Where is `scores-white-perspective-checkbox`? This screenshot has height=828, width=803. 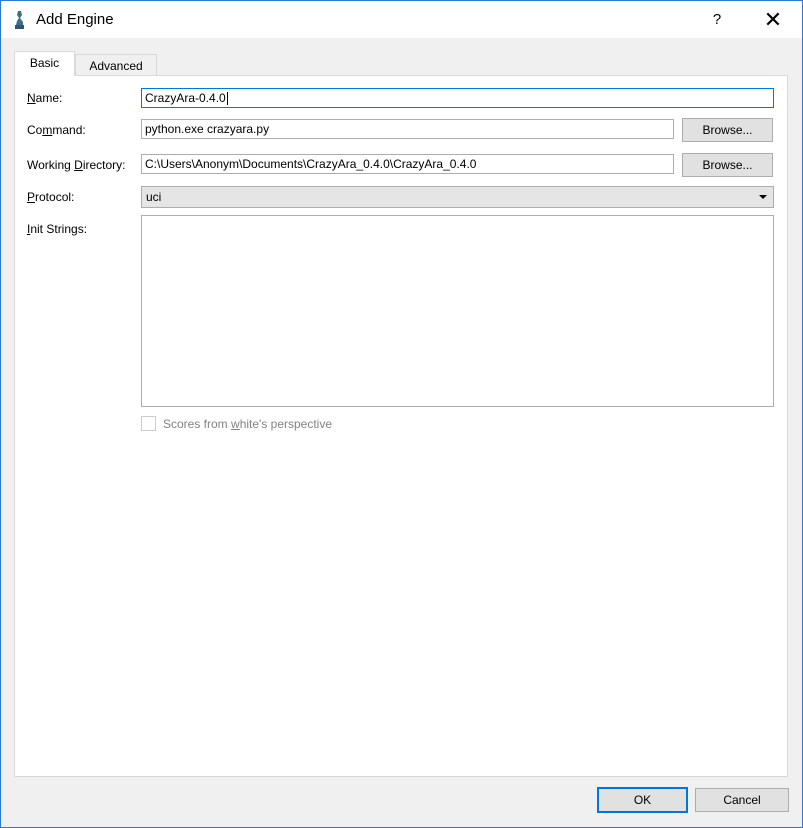 scores-white-perspective-checkbox is located at coordinates (148, 423).